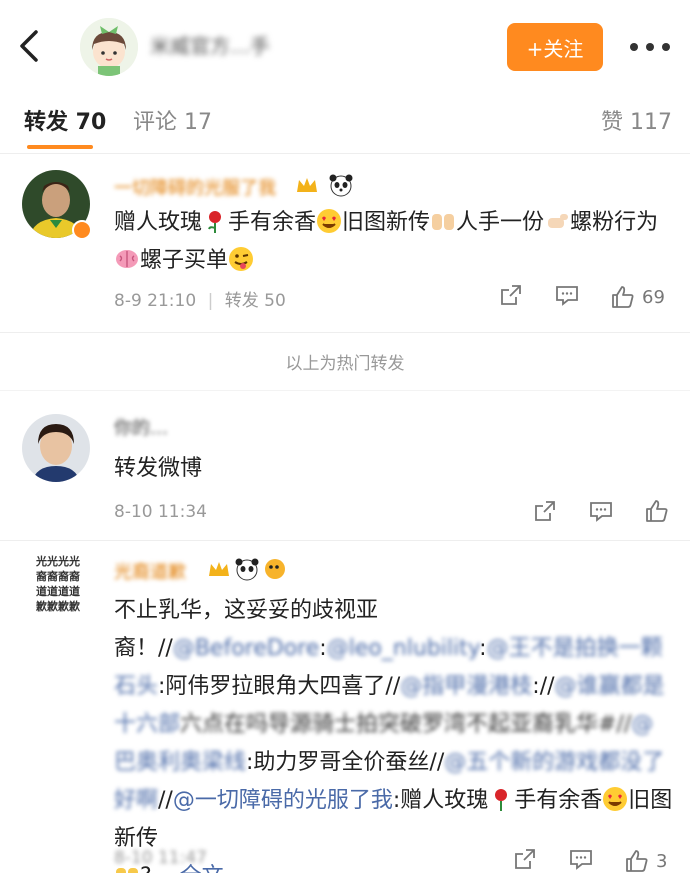  Describe the element at coordinates (386, 222) in the screenshot. I see `text-segment: 旧图新传` at that location.